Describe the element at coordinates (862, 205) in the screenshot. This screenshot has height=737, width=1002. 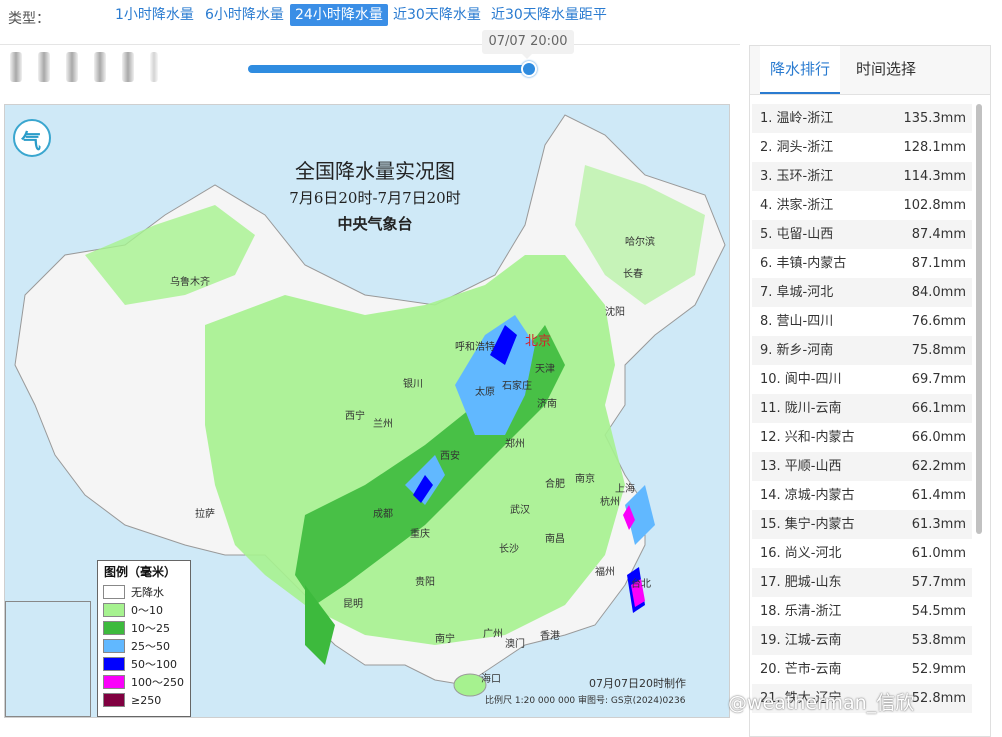
I see `ranking-row: 4. 洪家-浙江 102.8mm` at that location.